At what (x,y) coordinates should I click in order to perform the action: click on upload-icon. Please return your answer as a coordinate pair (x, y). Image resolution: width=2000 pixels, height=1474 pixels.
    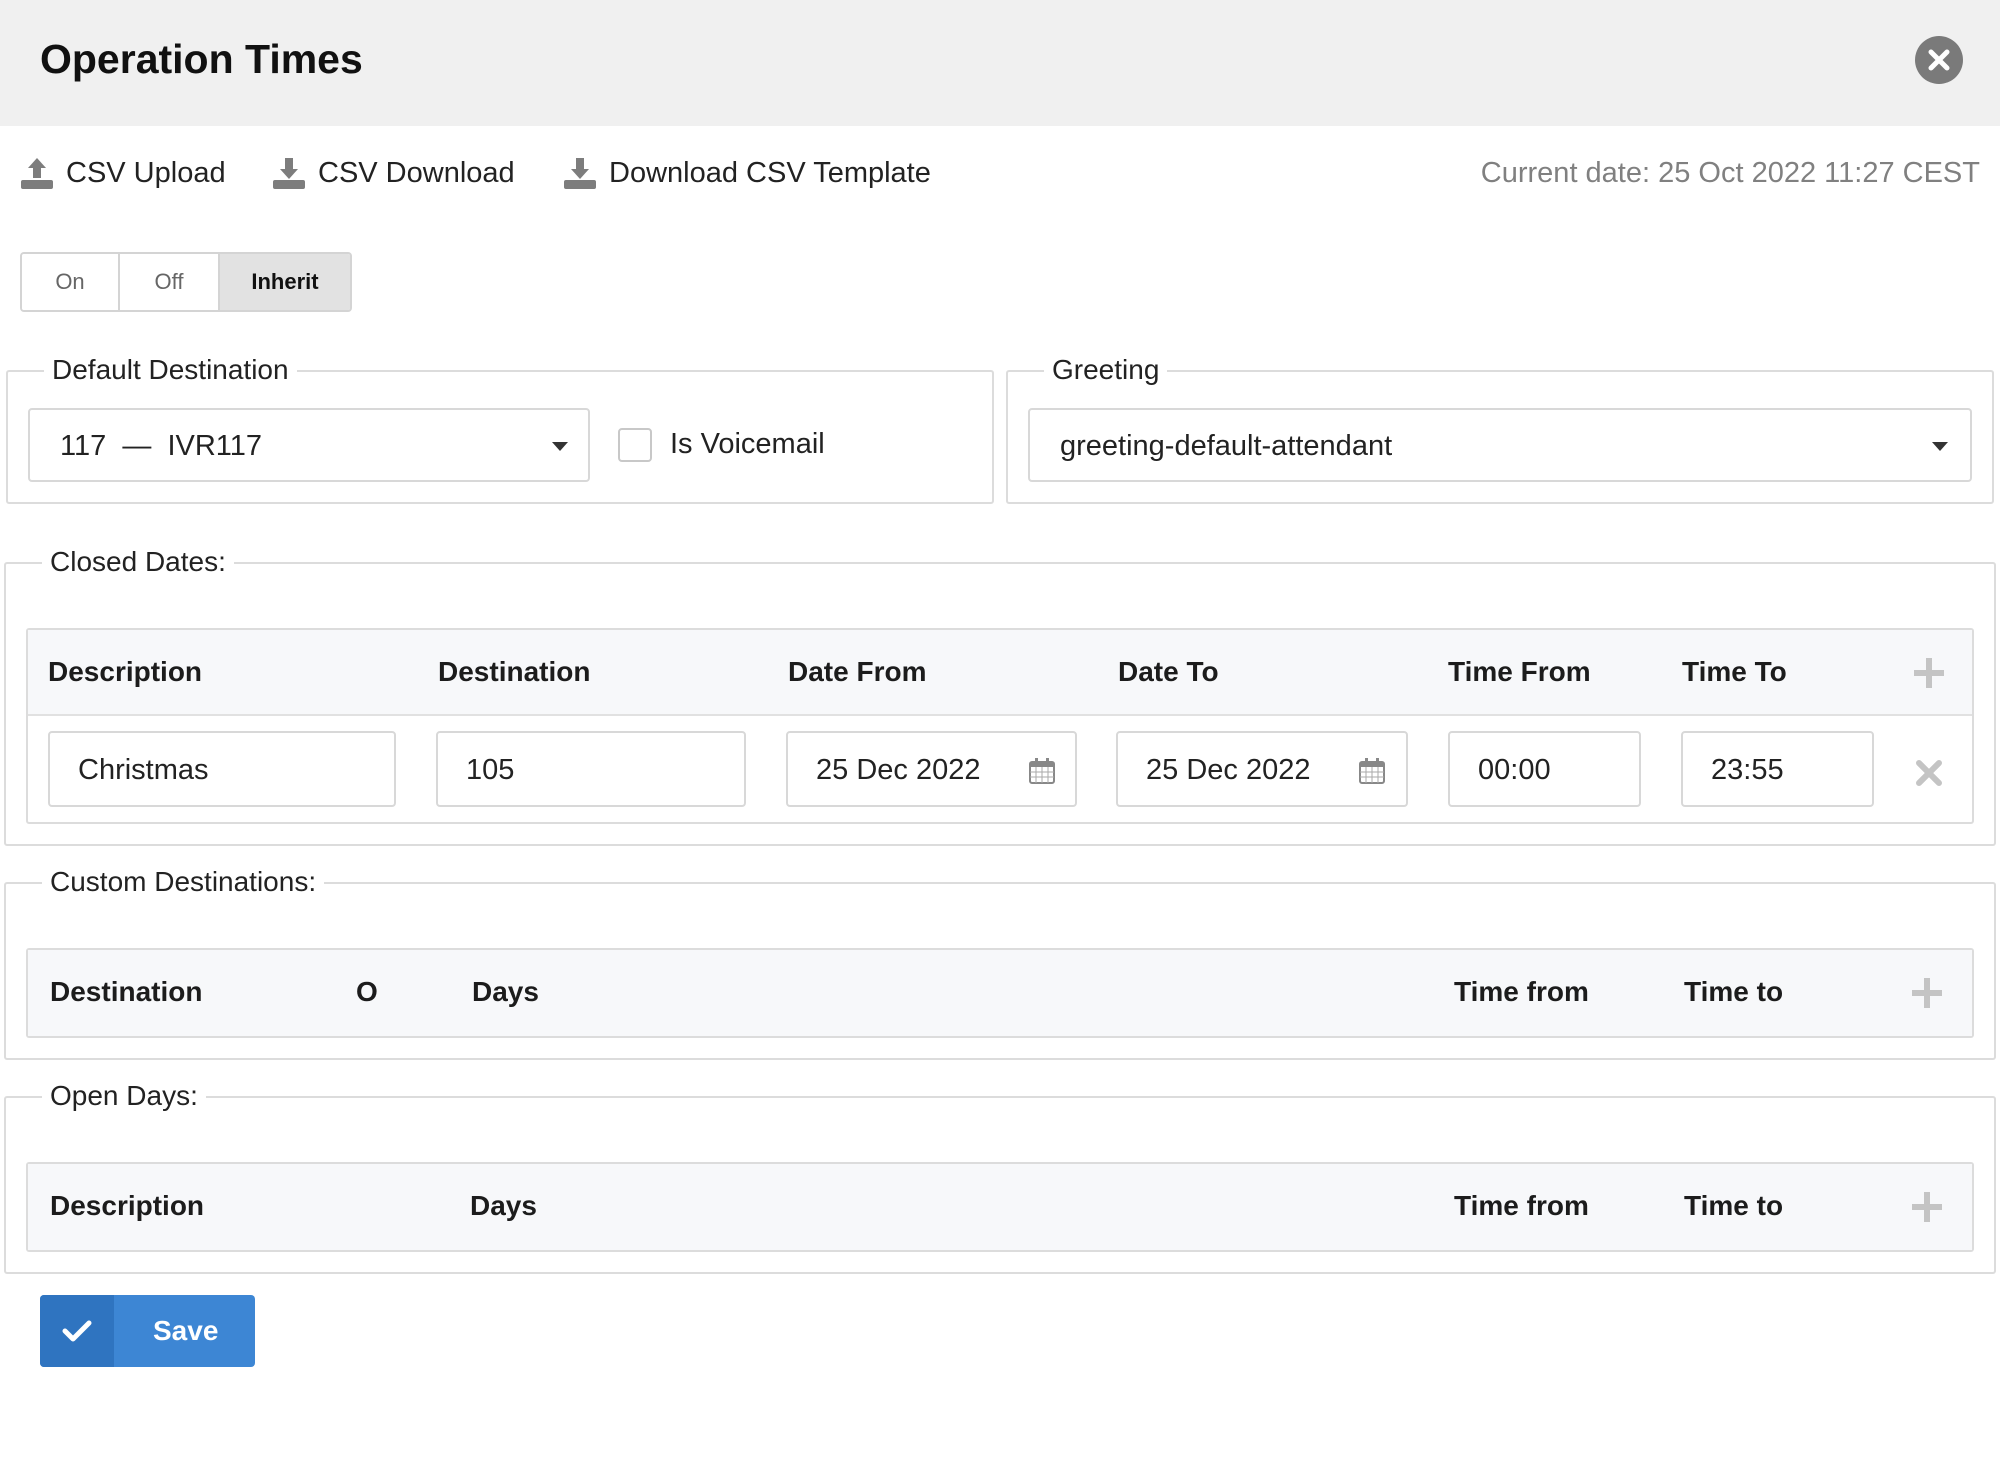
    Looking at the image, I should click on (37, 173).